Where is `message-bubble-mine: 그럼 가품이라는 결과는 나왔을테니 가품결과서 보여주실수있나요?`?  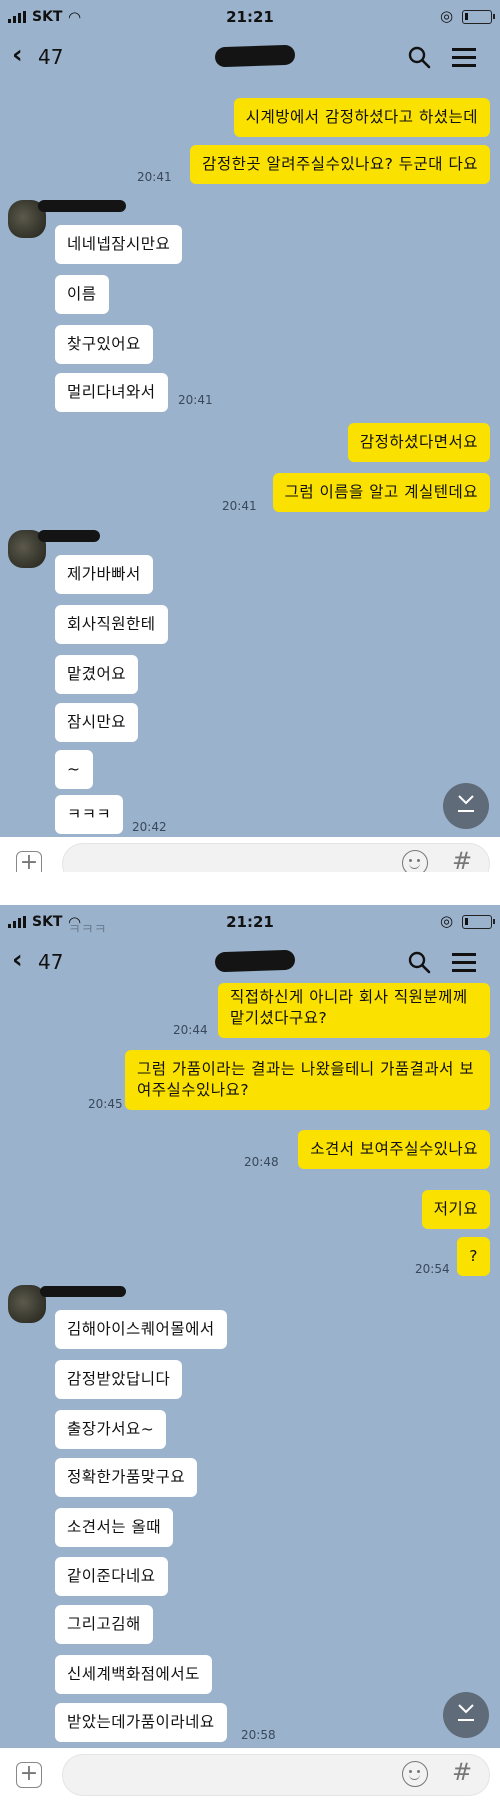 message-bubble-mine: 그럼 가품이라는 결과는 나왔을테니 가품결과서 보여주실수있나요? is located at coordinates (307, 1080).